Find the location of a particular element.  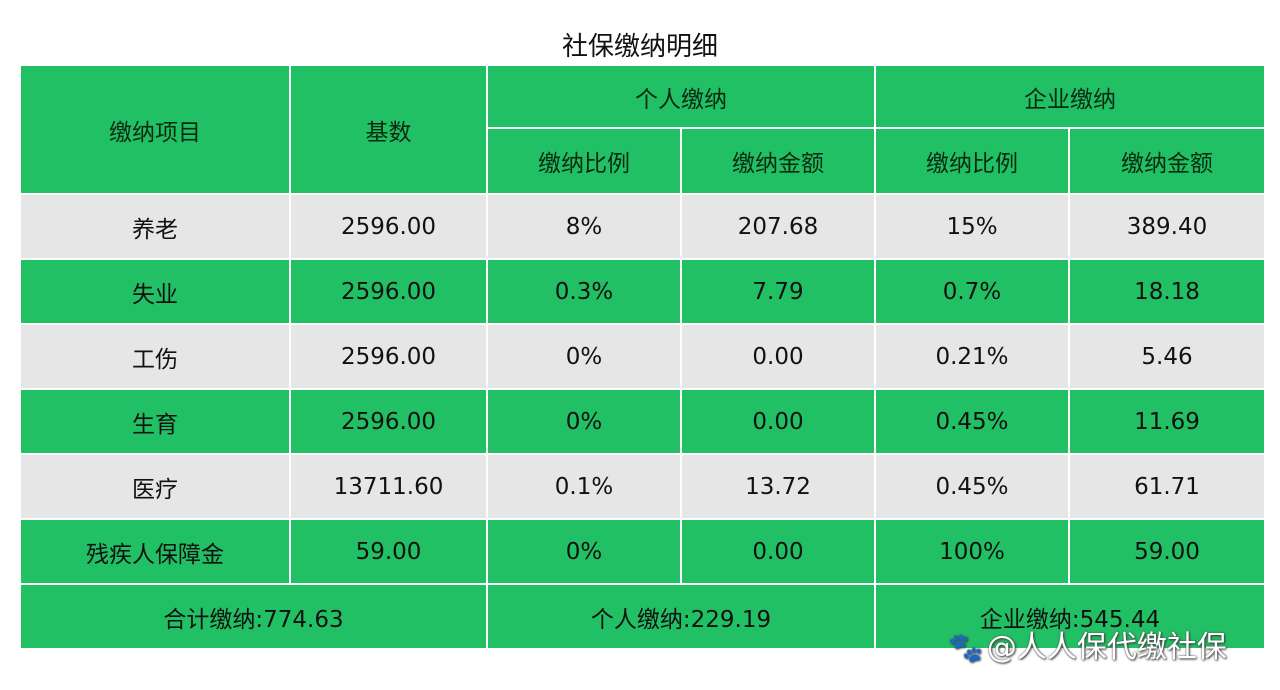

cell-item: 残疾人保障金 is located at coordinates (155, 551).